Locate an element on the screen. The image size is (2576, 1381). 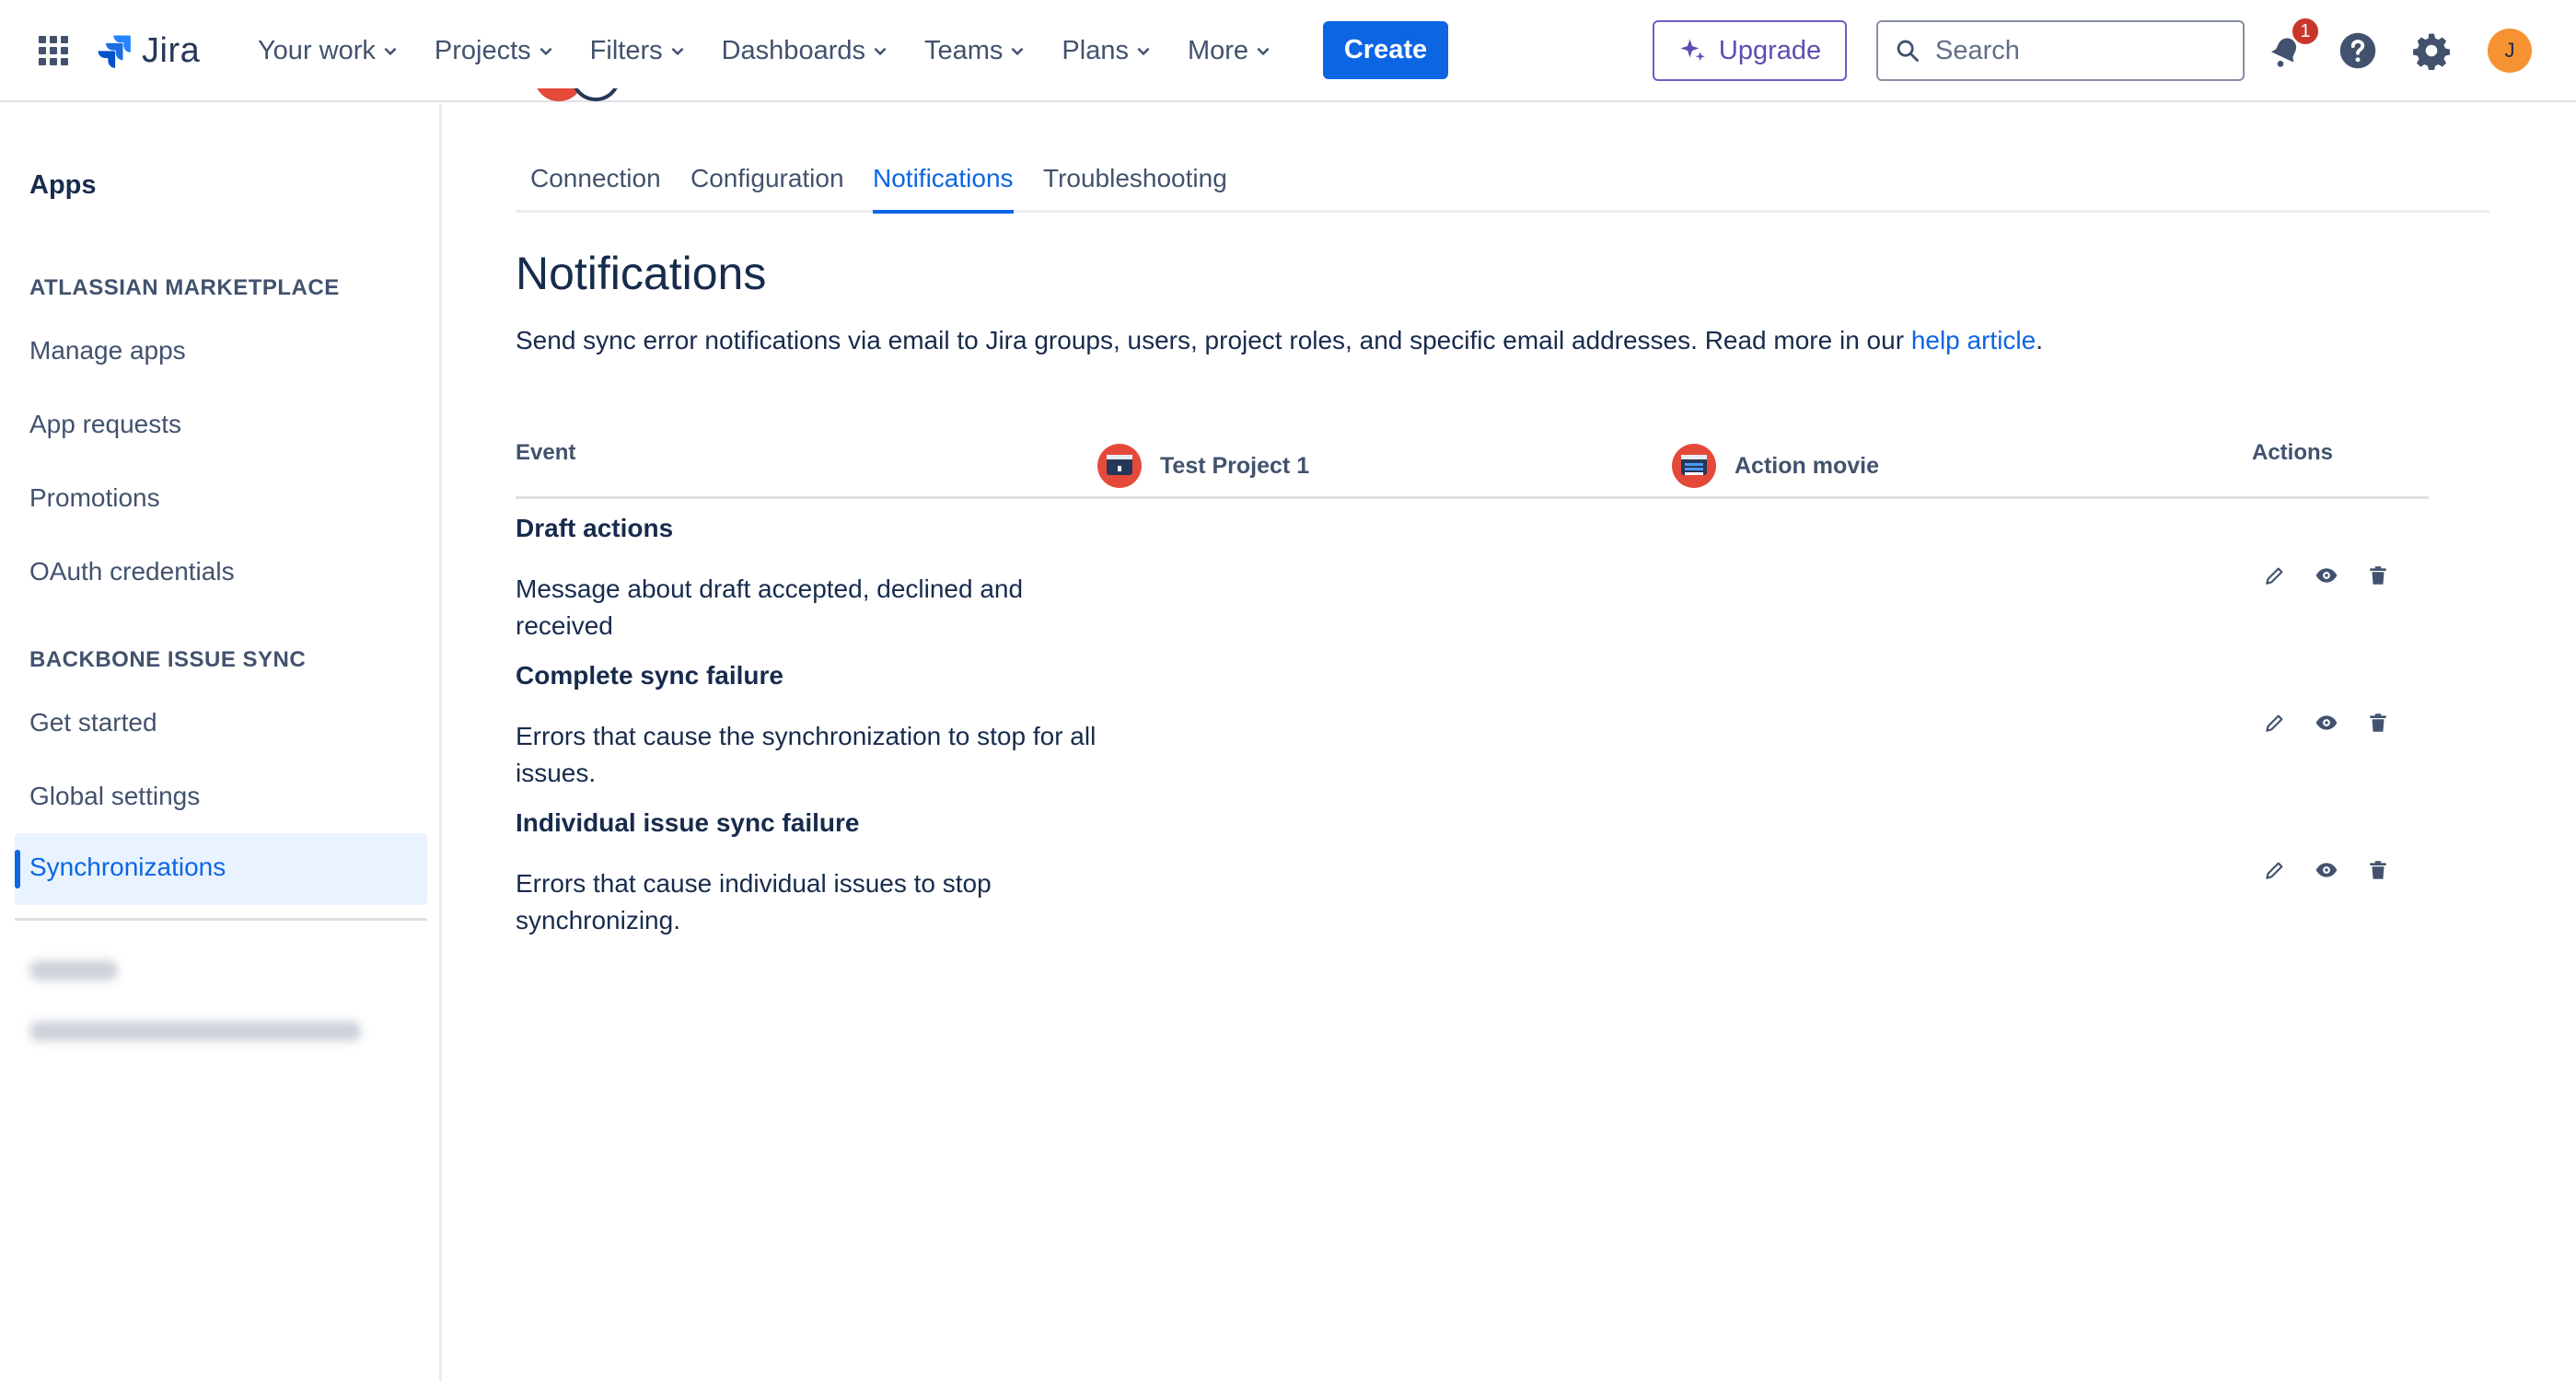
sidebar-item-oauth-credentials: OAuth credentials is located at coordinates (132, 571).